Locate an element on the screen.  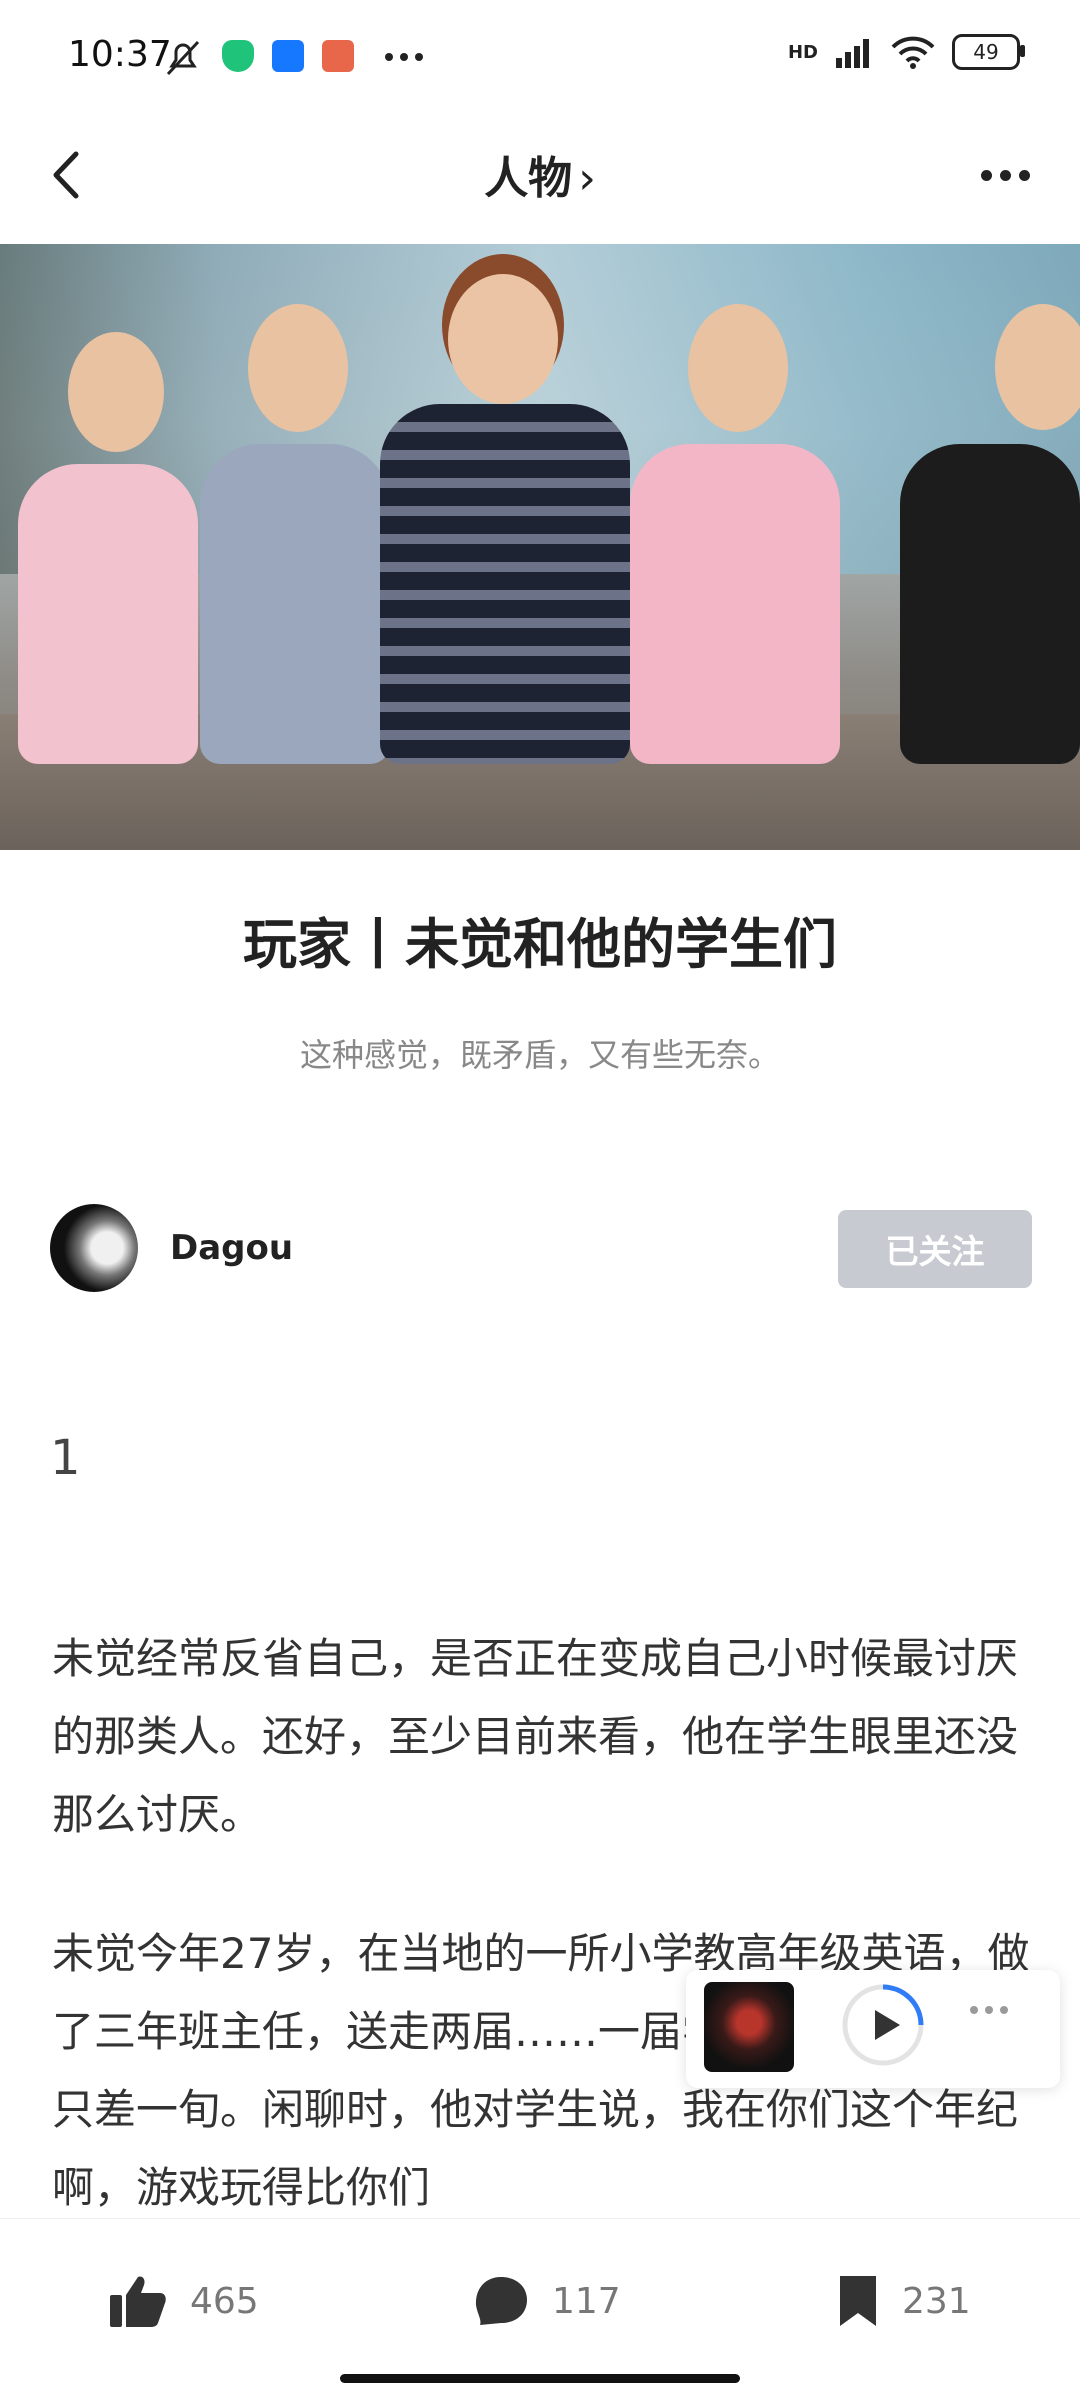
comment-bubble-icon is located at coordinates (501, 2301).